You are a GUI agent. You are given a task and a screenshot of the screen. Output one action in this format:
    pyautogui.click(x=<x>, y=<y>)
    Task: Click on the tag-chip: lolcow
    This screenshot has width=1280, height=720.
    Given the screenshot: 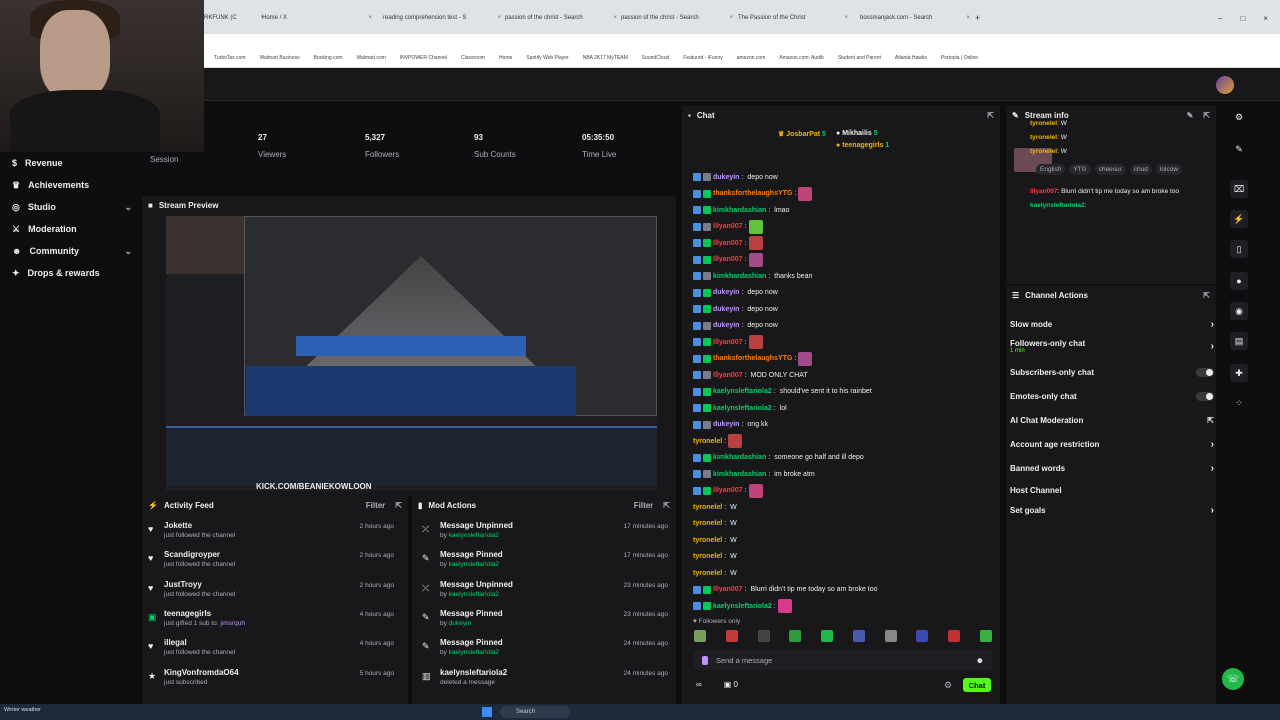 What is the action you would take?
    pyautogui.click(x=1168, y=169)
    